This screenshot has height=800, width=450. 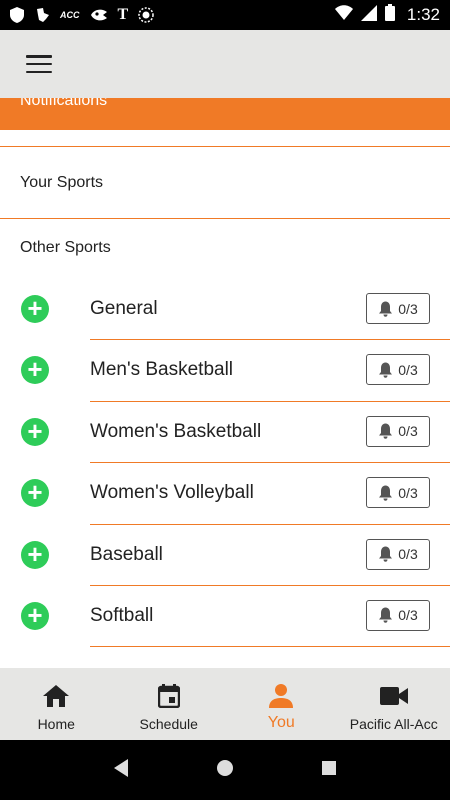 I want to click on circle-logo-icon, so click(x=146, y=15).